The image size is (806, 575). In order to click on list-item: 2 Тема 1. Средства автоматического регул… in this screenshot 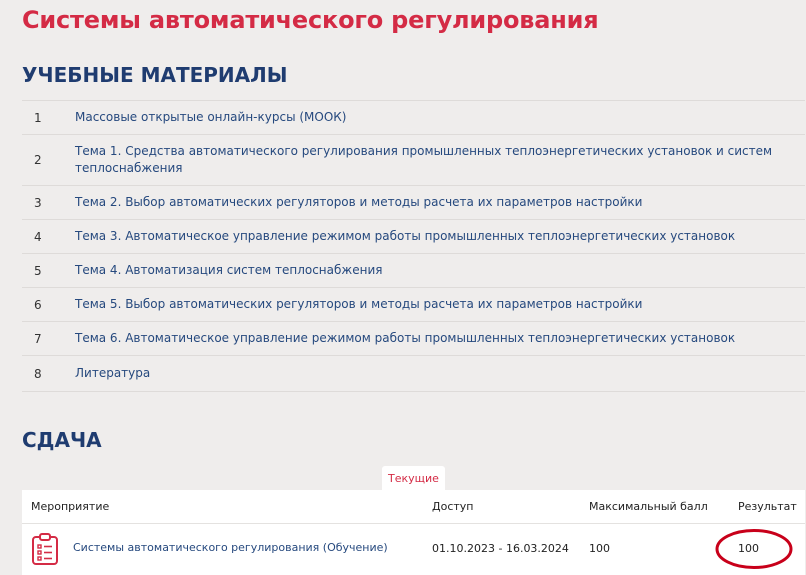, I will do `click(413, 160)`.